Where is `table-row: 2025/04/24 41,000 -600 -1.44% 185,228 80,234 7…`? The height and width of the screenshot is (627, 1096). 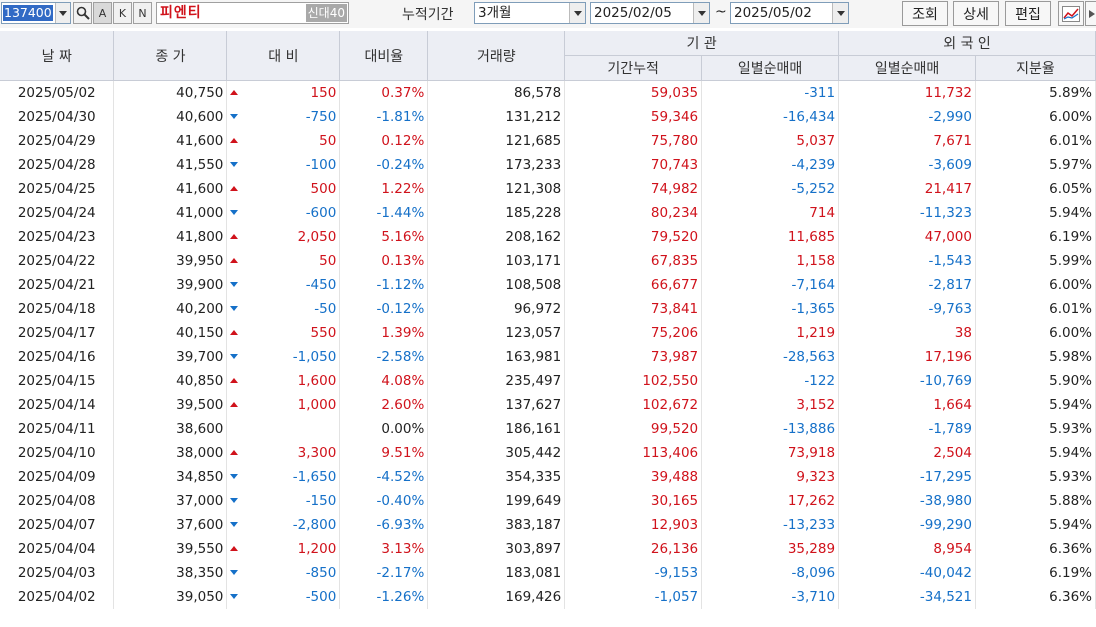
table-row: 2025/04/24 41,000 -600 -1.44% 185,228 80,234 7… is located at coordinates (548, 212).